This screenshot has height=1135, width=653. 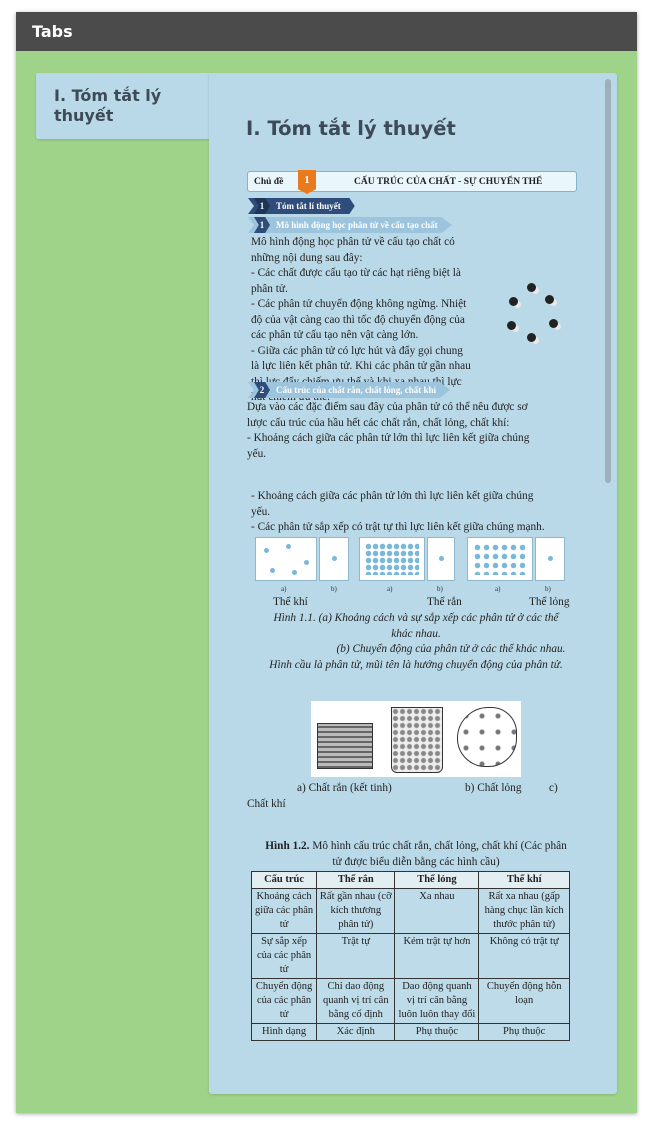 I want to click on column-header: Thể khí, so click(x=524, y=880).